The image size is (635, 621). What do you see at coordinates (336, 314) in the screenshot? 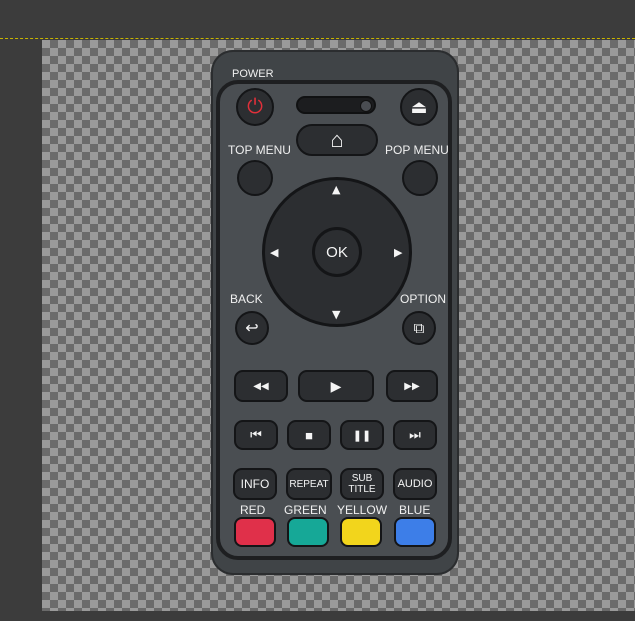
I see `dpad-down-icon: ▼` at bounding box center [336, 314].